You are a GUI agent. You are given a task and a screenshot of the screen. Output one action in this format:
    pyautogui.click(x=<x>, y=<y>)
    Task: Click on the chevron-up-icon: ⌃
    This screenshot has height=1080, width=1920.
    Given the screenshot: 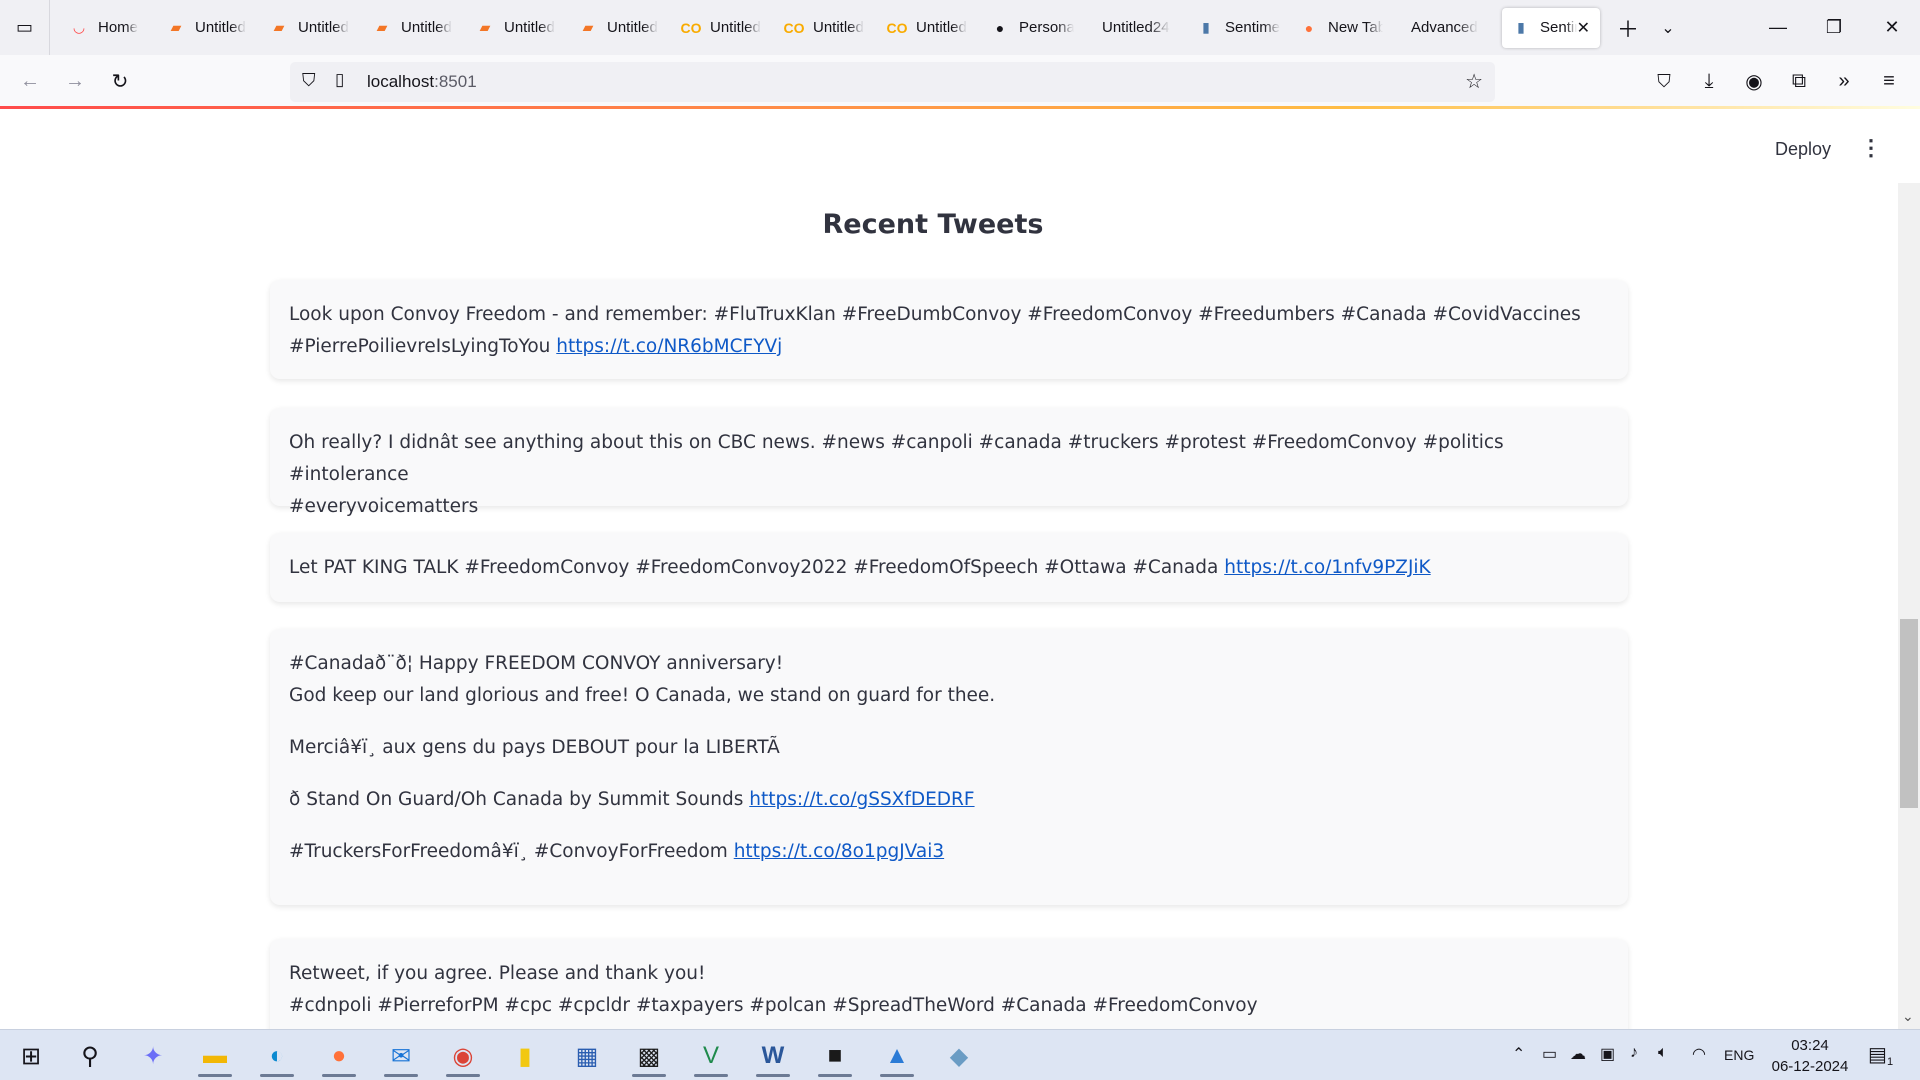 What is the action you would take?
    pyautogui.click(x=1518, y=1054)
    